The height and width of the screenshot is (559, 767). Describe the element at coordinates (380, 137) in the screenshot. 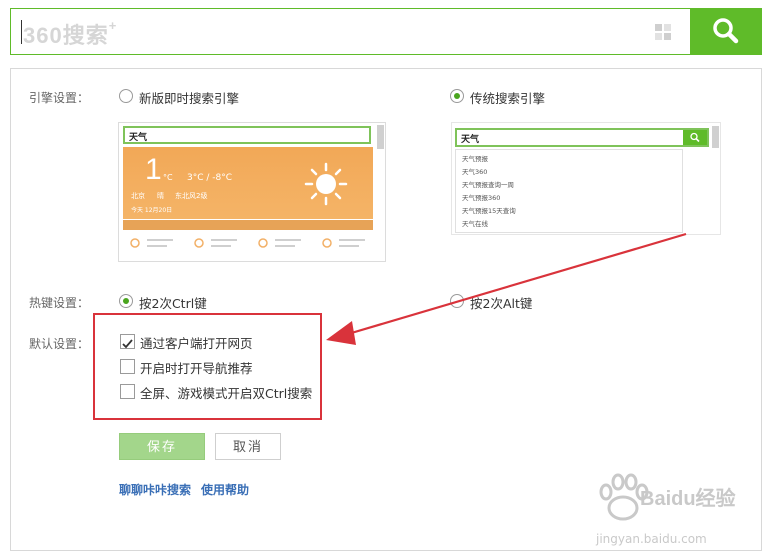

I see `preview-scrollbar` at that location.